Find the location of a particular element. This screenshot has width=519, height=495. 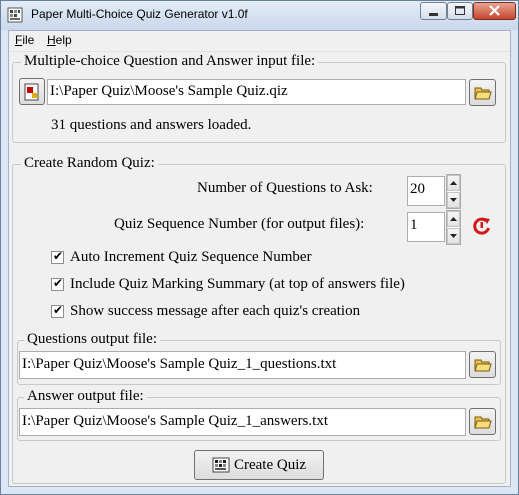

close-icon is located at coordinates (494, 10).